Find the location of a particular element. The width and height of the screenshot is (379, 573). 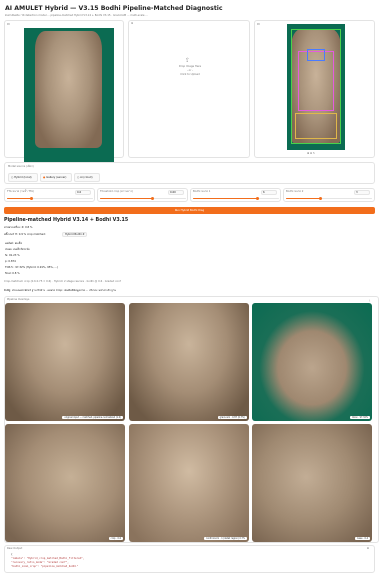

mode-option-gallery: ● Gallery (server) is located at coordinates (56, 177).